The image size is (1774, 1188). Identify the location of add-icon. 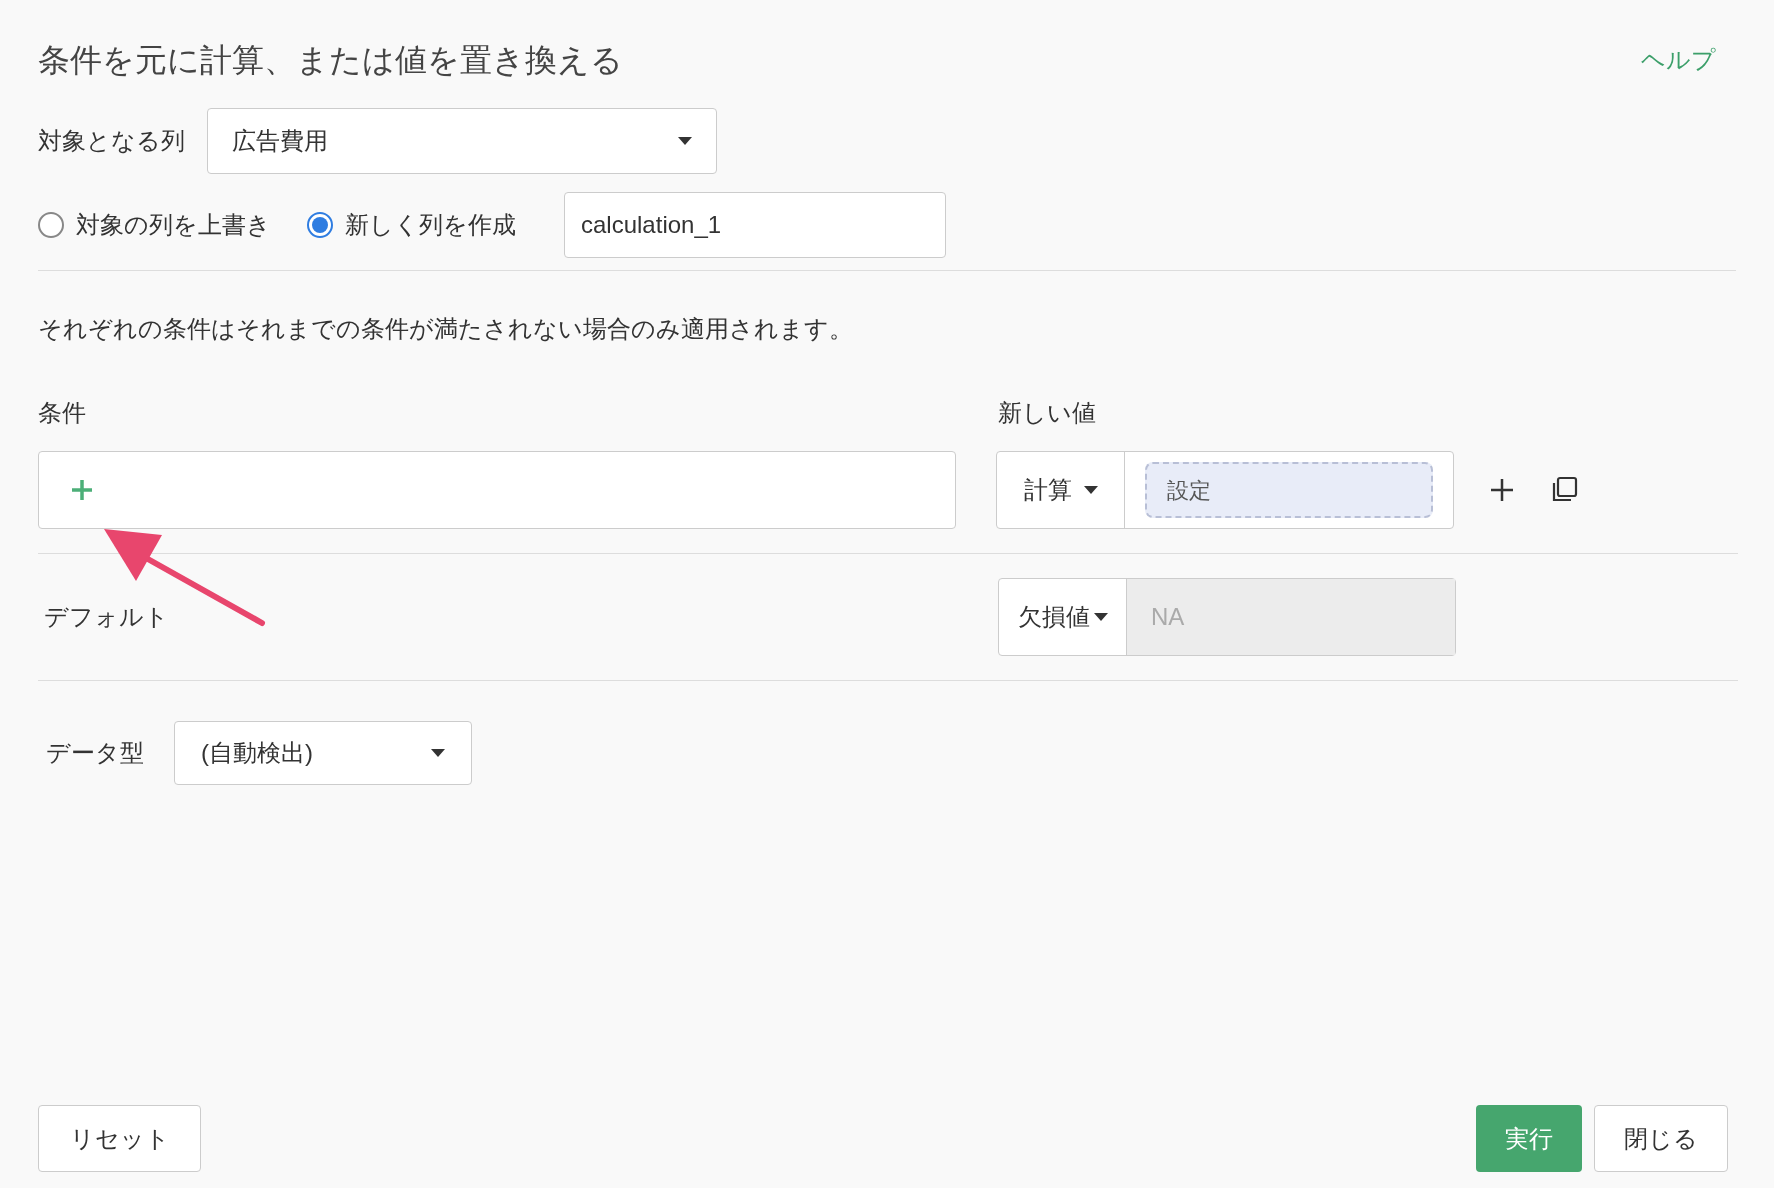
(1502, 490).